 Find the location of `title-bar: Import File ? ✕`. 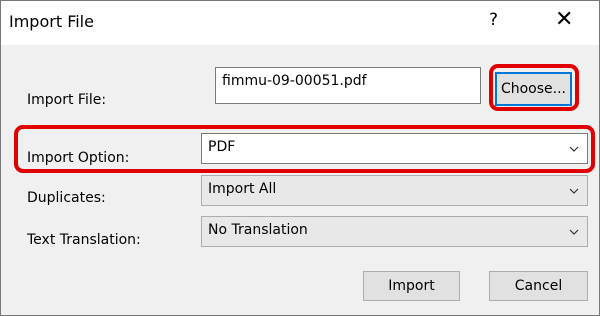

title-bar: Import File ? ✕ is located at coordinates (300, 23).